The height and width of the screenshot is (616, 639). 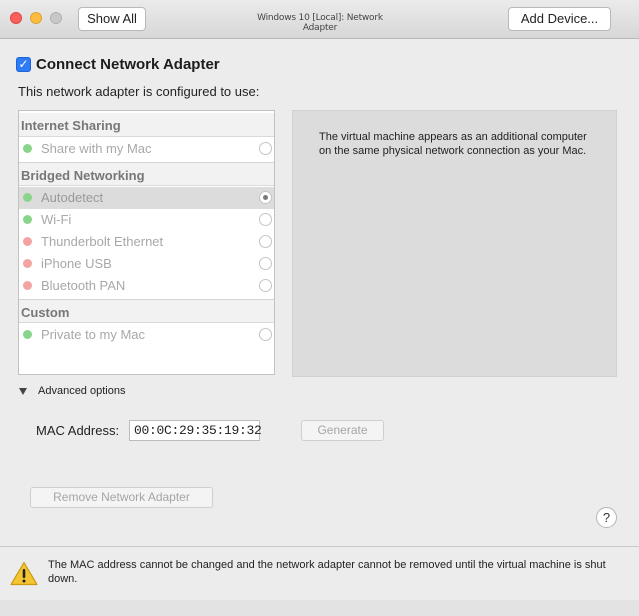 What do you see at coordinates (96, 148) in the screenshot?
I see `list-item-label: Share with my Mac` at bounding box center [96, 148].